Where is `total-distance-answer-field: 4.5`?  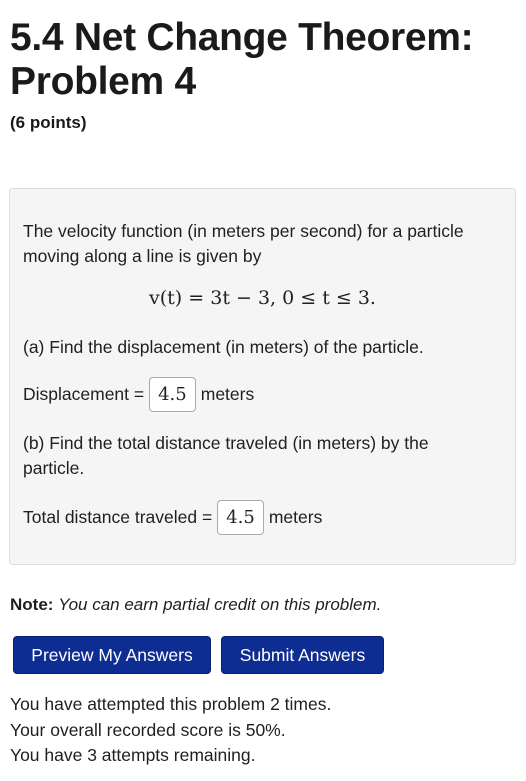
total-distance-answer-field: 4.5 is located at coordinates (240, 517).